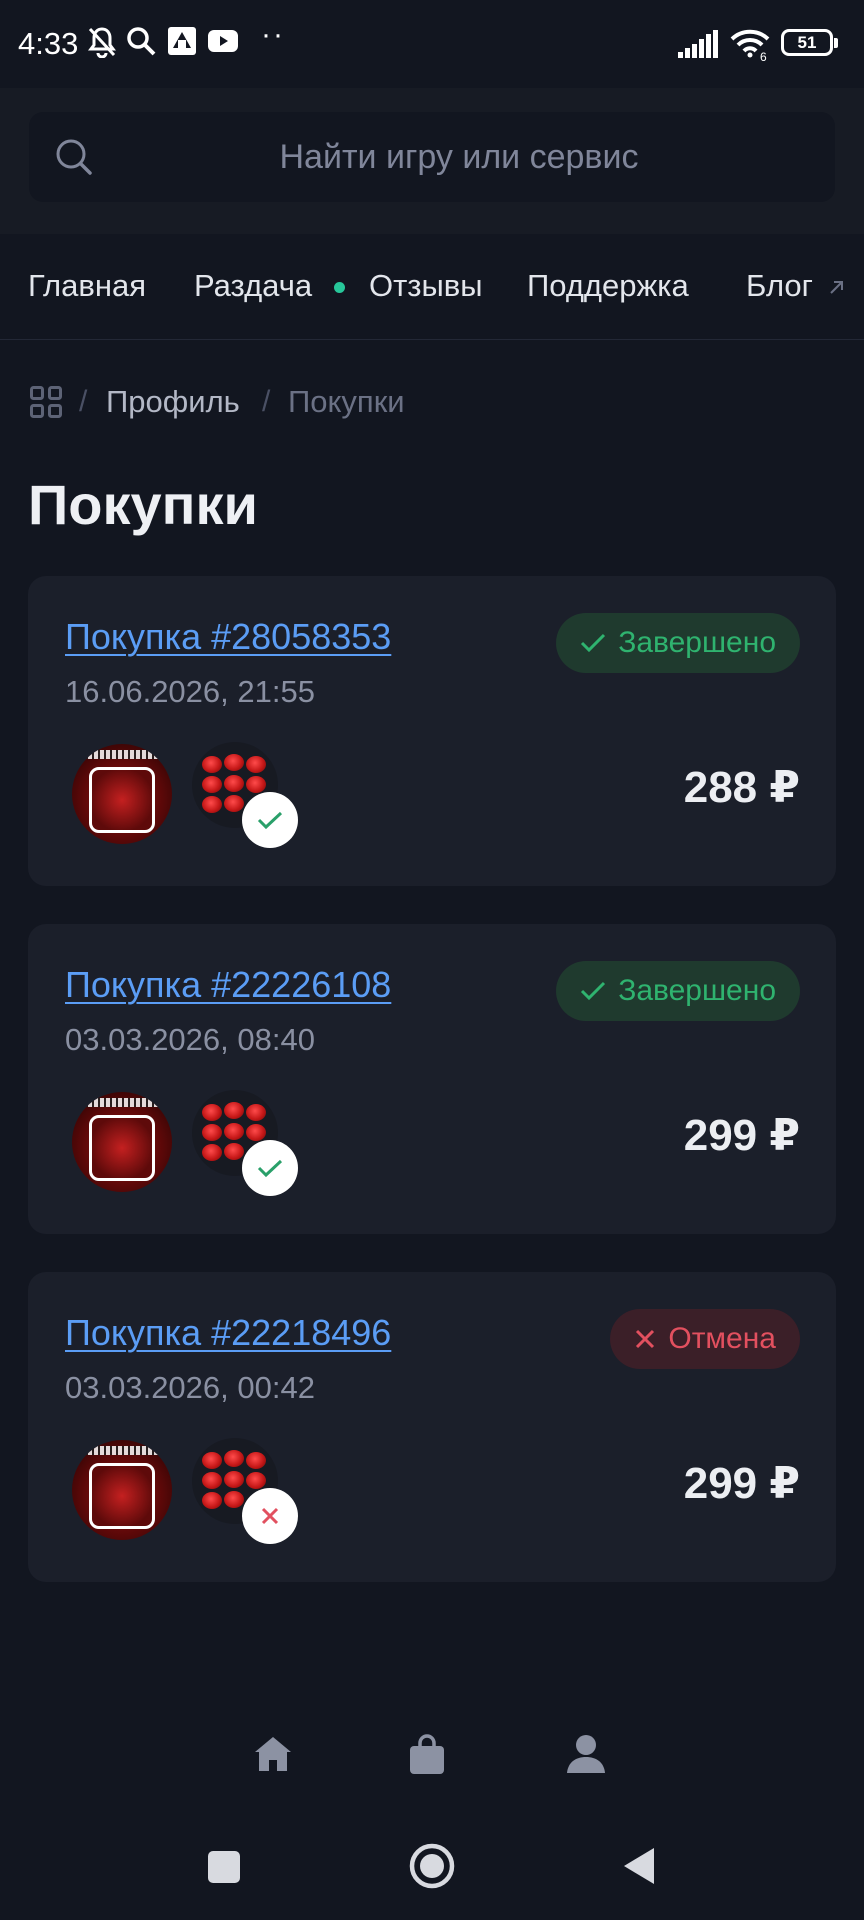 The image size is (864, 1920). I want to click on cancelled-x-badge, so click(270, 1516).